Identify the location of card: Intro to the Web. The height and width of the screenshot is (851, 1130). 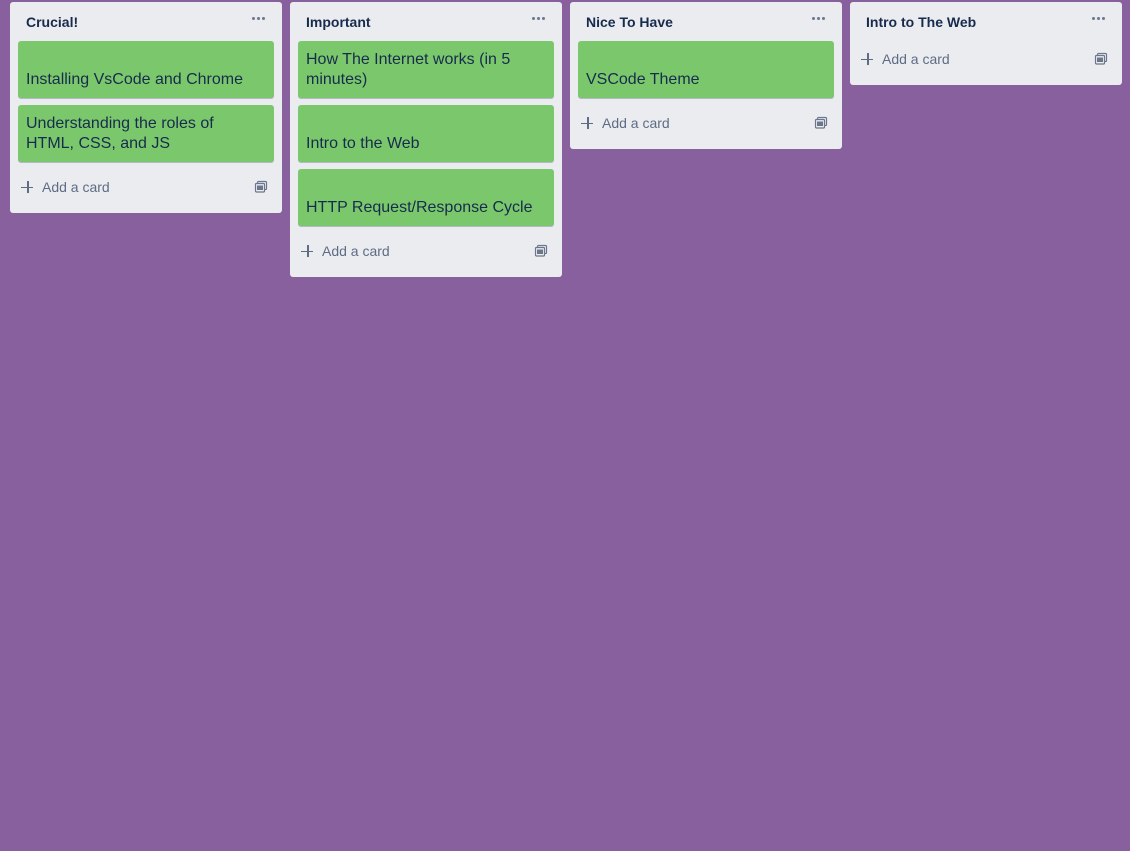
(426, 133).